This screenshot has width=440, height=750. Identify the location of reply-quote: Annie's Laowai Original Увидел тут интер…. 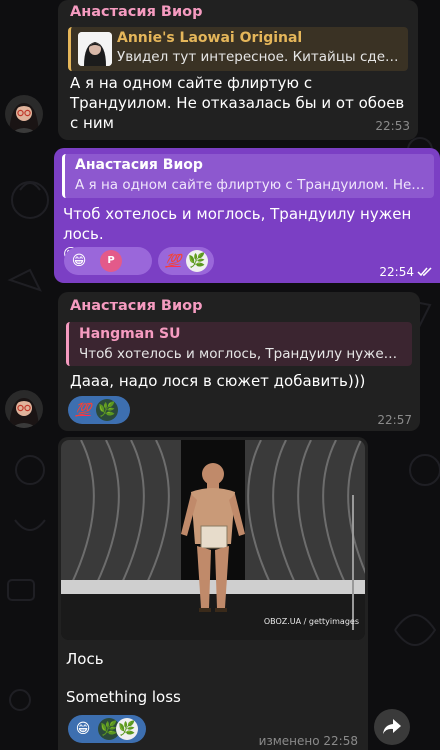
(238, 49).